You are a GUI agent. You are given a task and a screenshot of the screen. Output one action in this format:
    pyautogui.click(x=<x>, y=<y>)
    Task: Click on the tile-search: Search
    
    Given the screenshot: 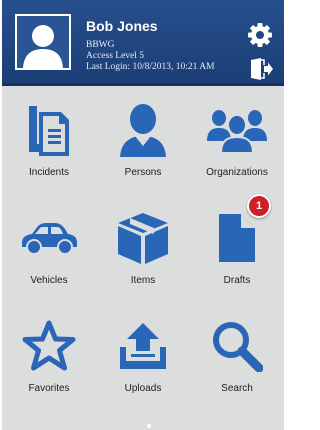 What is the action you would take?
    pyautogui.click(x=237, y=356)
    